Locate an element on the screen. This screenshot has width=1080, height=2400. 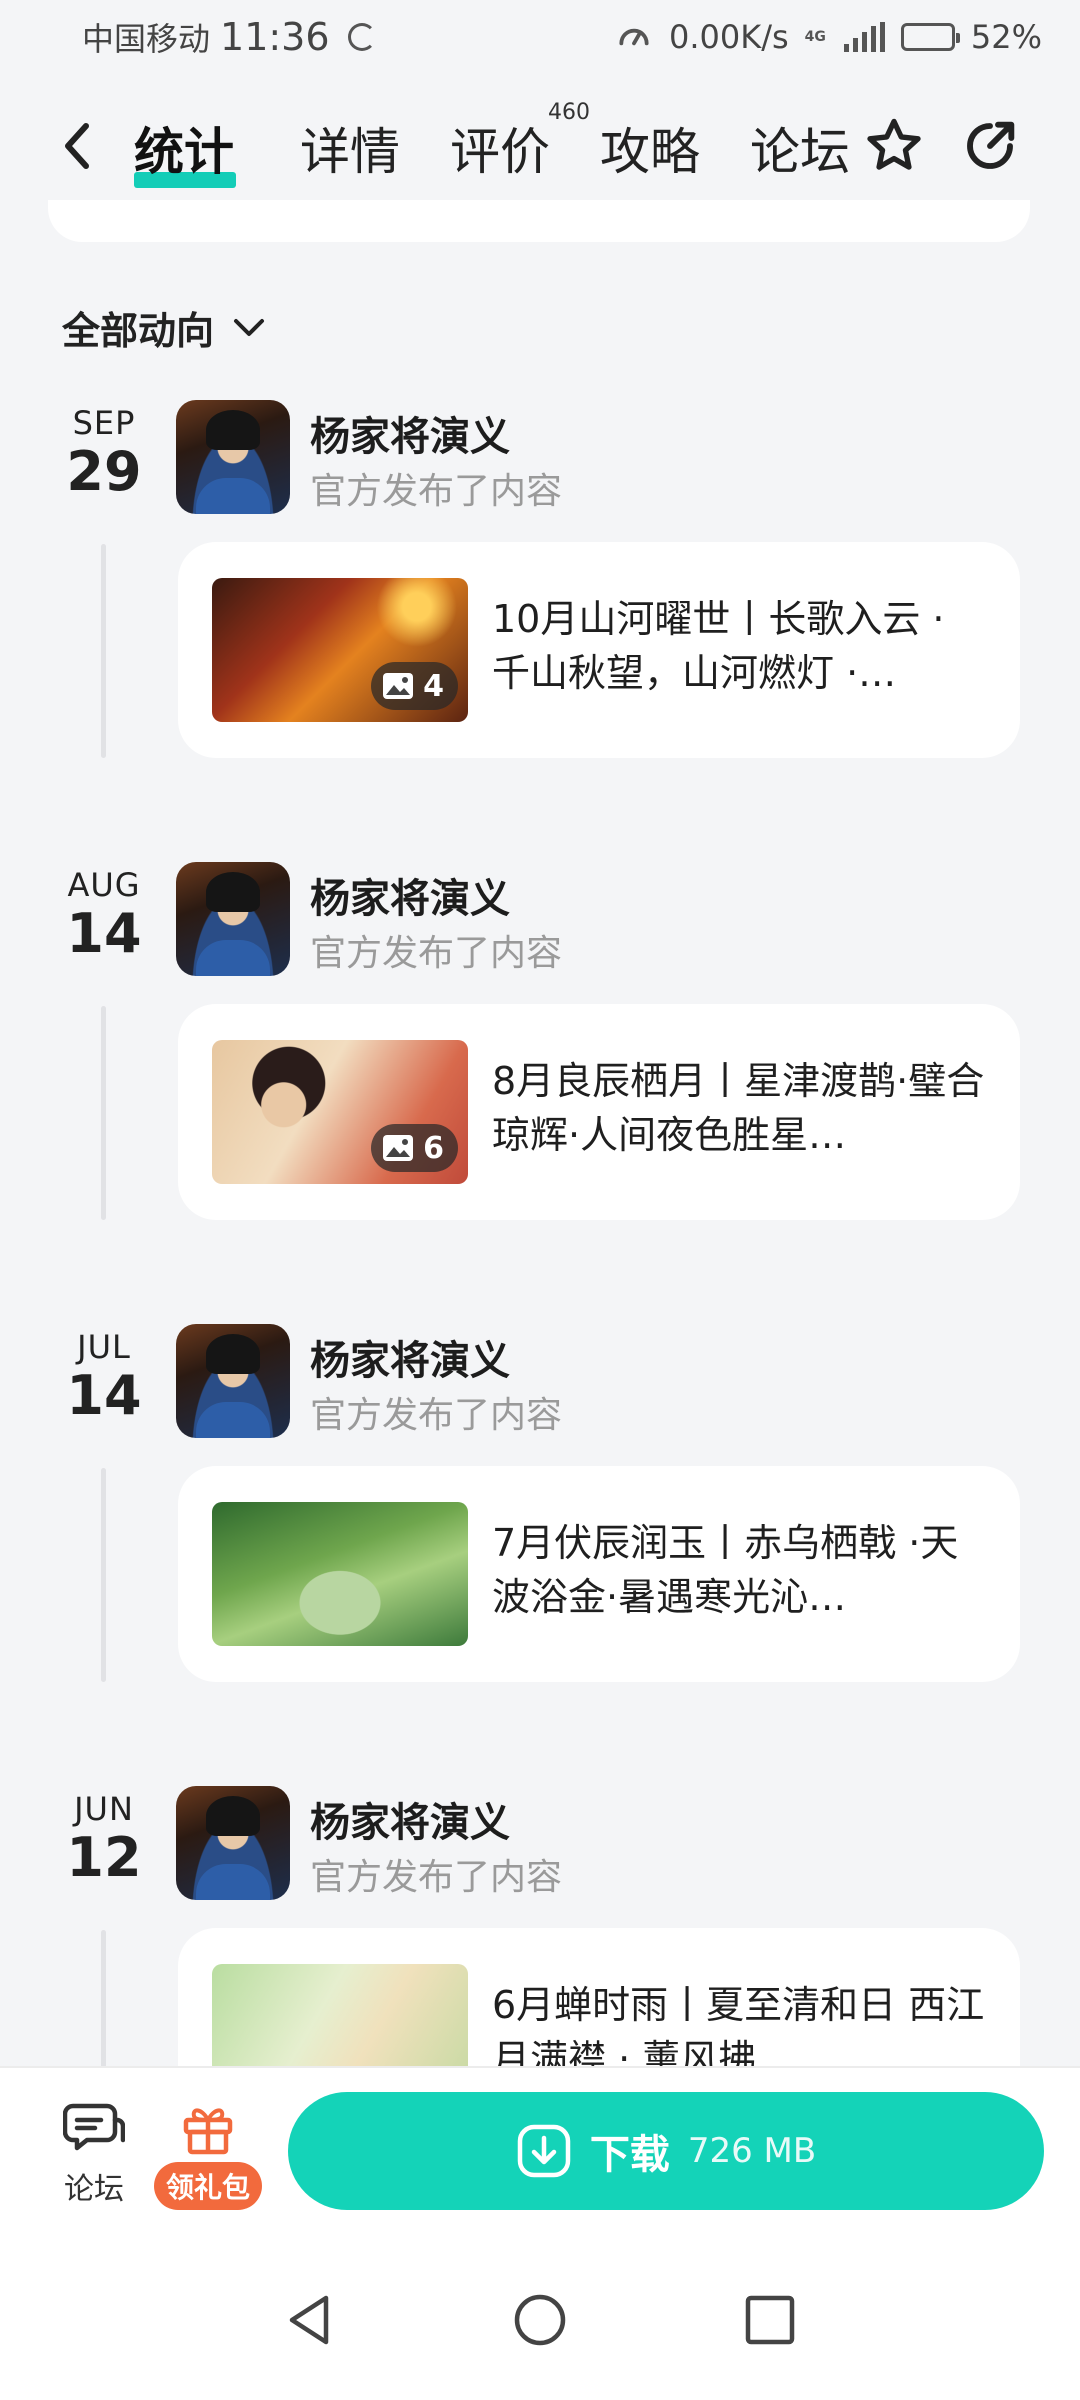
battery-level: 52% is located at coordinates (1006, 37).